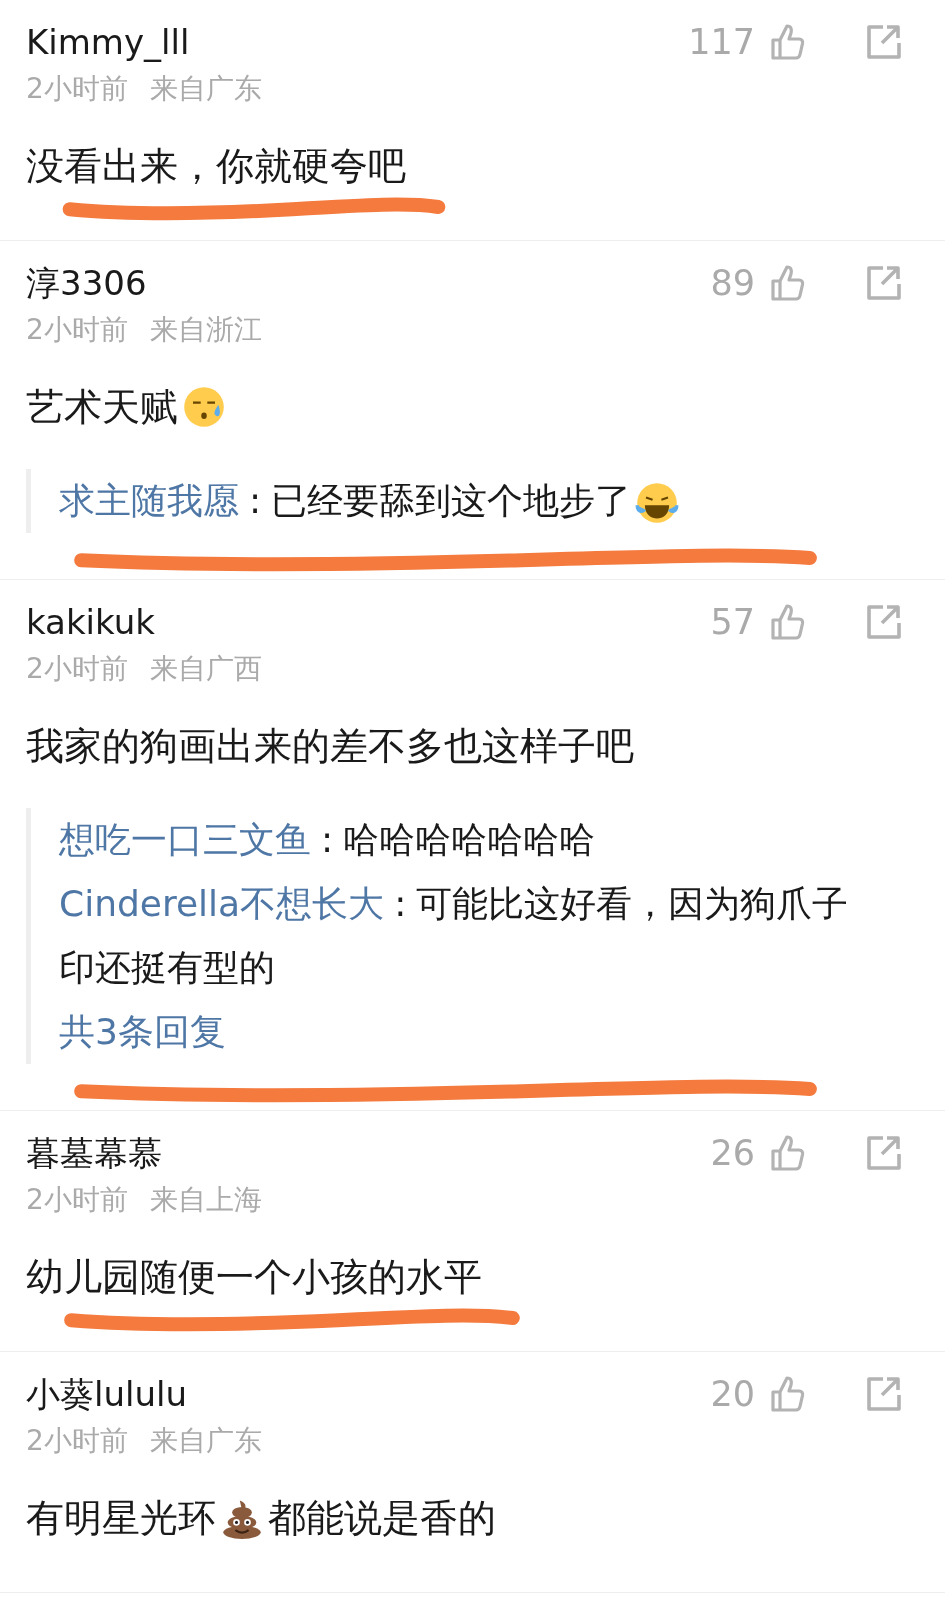 This screenshot has height=1612, width=945. Describe the element at coordinates (128, 407) in the screenshot. I see `comment-text: 艺术天赋` at that location.